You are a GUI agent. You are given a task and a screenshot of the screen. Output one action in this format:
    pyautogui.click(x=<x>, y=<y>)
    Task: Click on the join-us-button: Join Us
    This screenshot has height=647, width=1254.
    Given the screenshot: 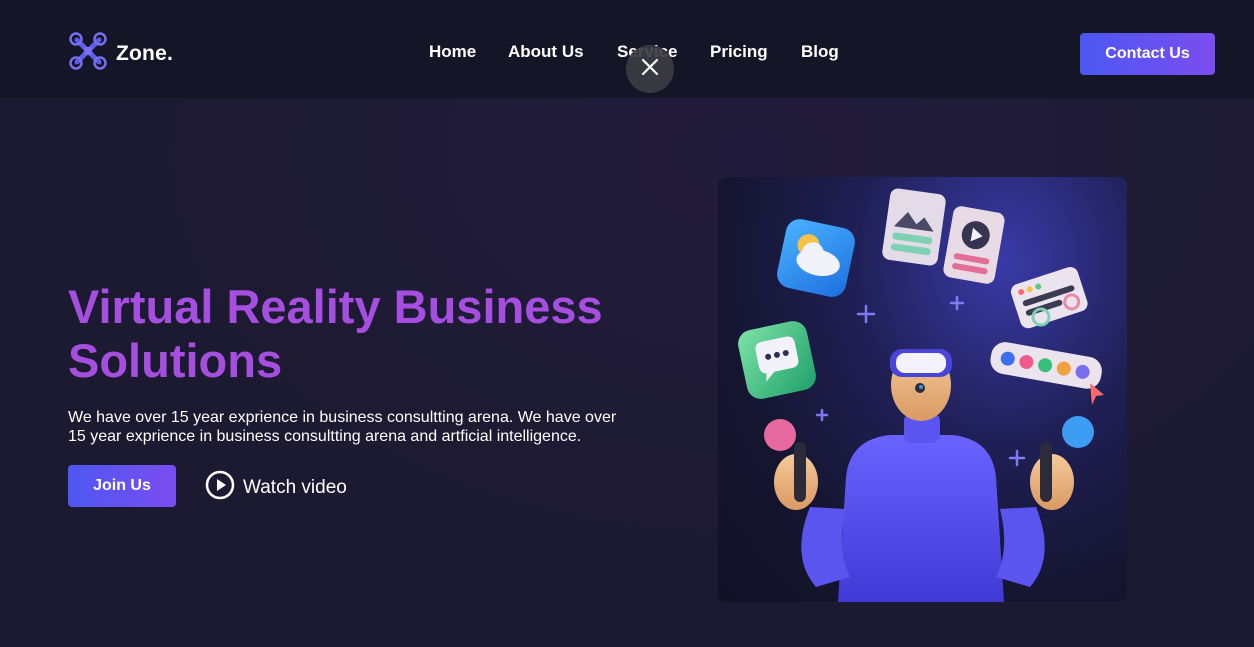 What is the action you would take?
    pyautogui.click(x=122, y=486)
    